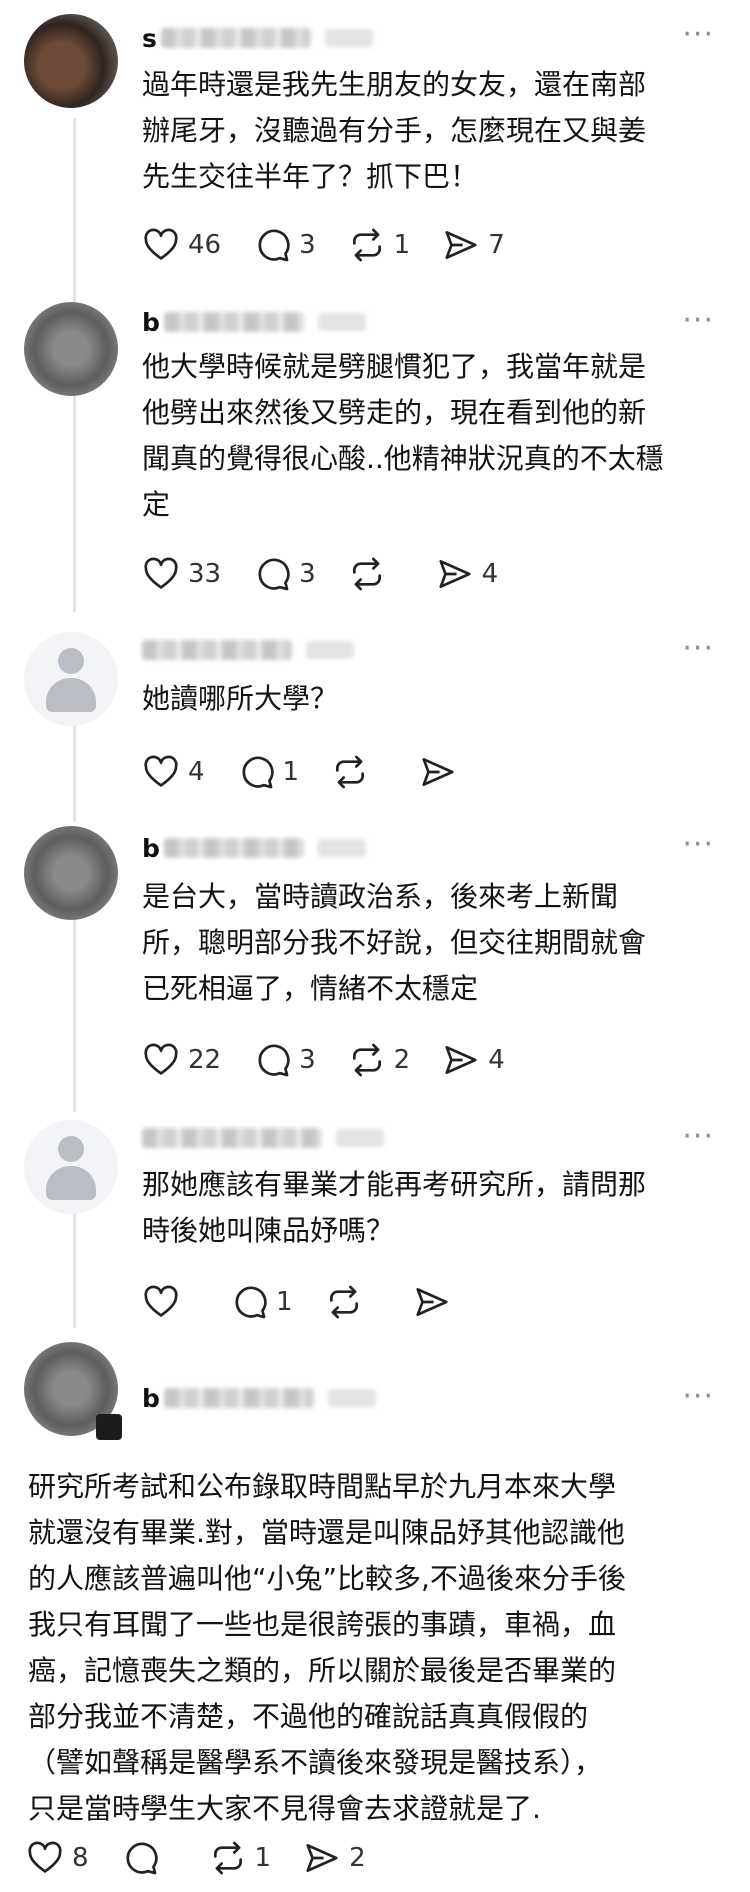 The height and width of the screenshot is (1892, 750). What do you see at coordinates (336, 574) in the screenshot?
I see `action-bar: 33 3 4` at bounding box center [336, 574].